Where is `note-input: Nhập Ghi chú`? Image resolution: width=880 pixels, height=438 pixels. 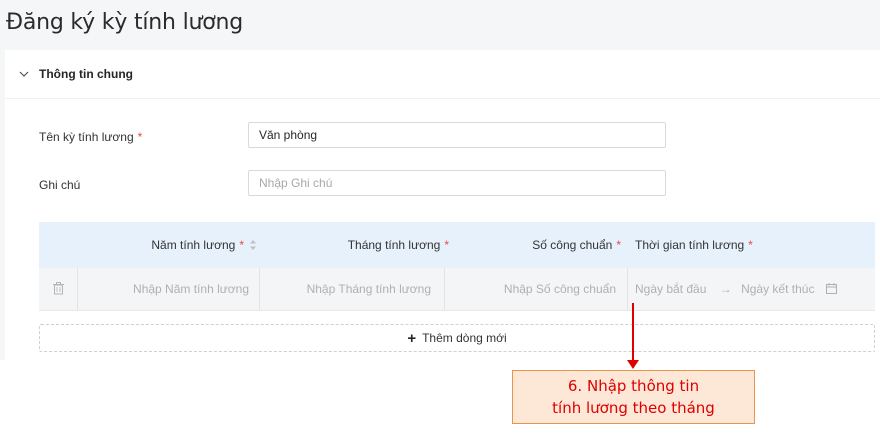 note-input: Nhập Ghi chú is located at coordinates (457, 183).